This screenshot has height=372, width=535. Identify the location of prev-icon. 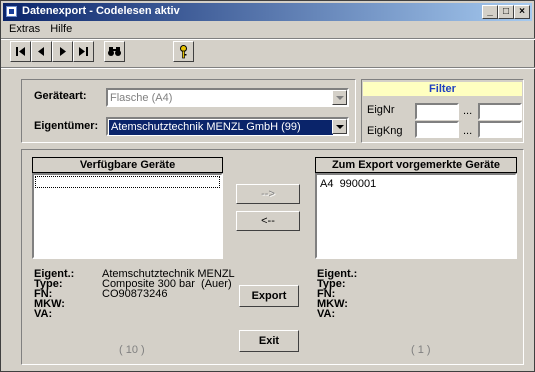
(41, 51).